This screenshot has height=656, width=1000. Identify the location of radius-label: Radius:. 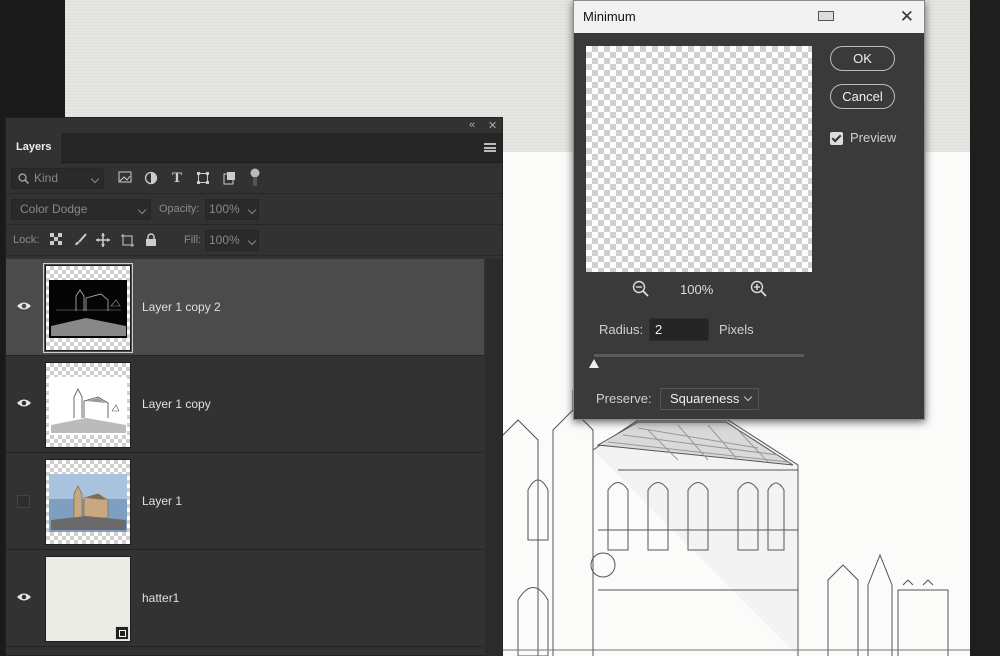
(621, 329).